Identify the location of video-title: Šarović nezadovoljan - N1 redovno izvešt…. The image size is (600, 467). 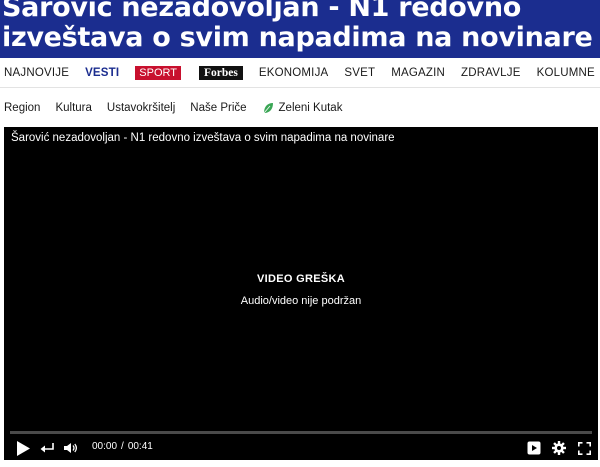
(203, 138).